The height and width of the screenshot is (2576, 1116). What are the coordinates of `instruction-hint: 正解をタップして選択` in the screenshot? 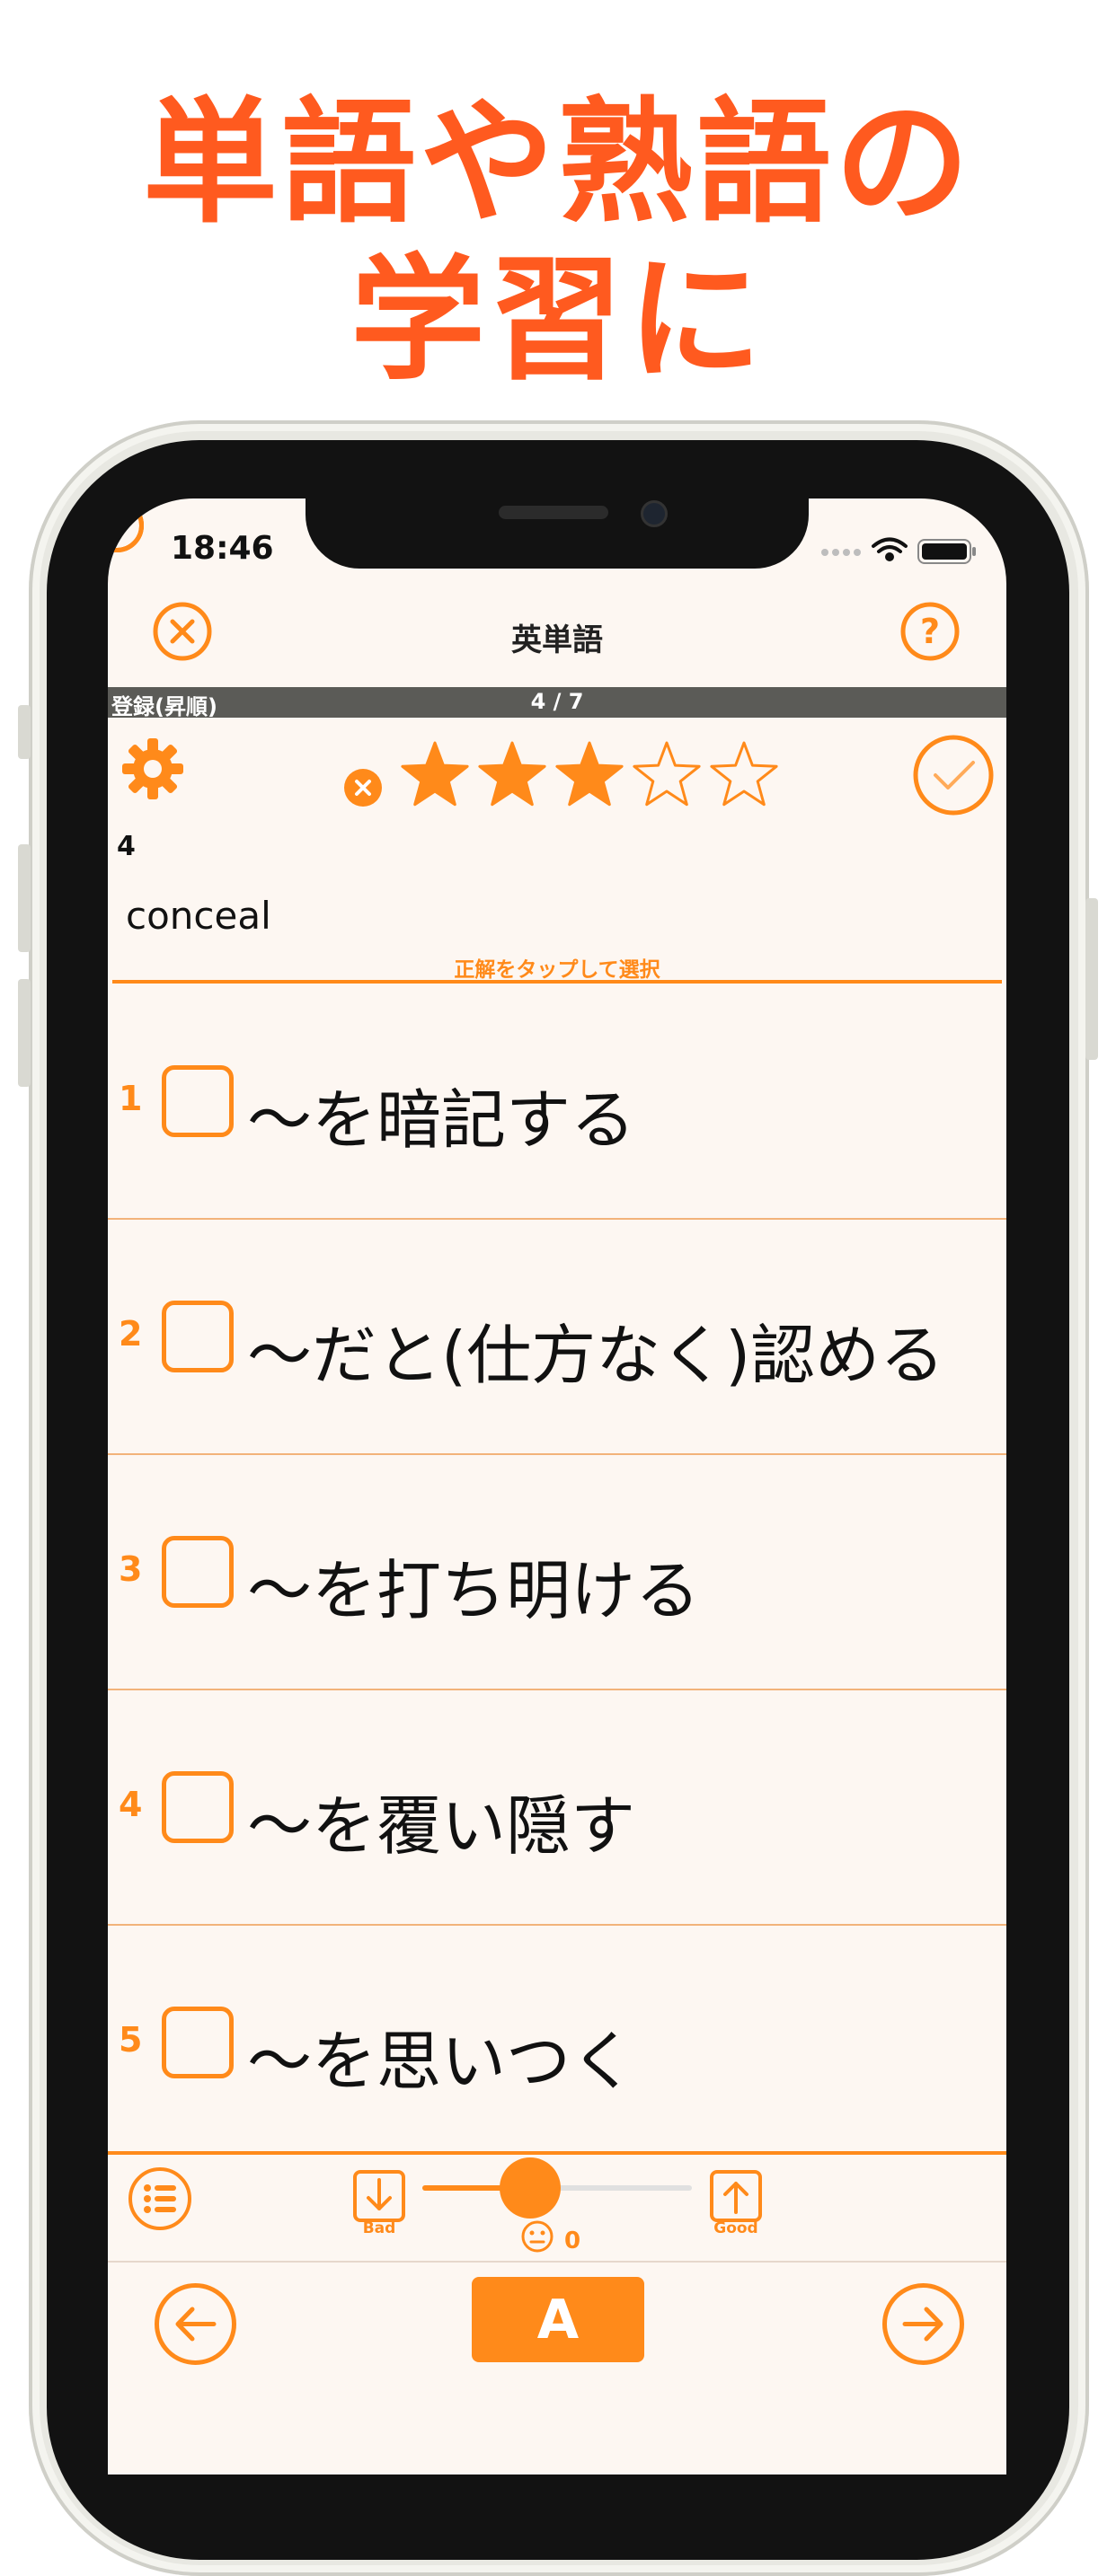 It's located at (557, 970).